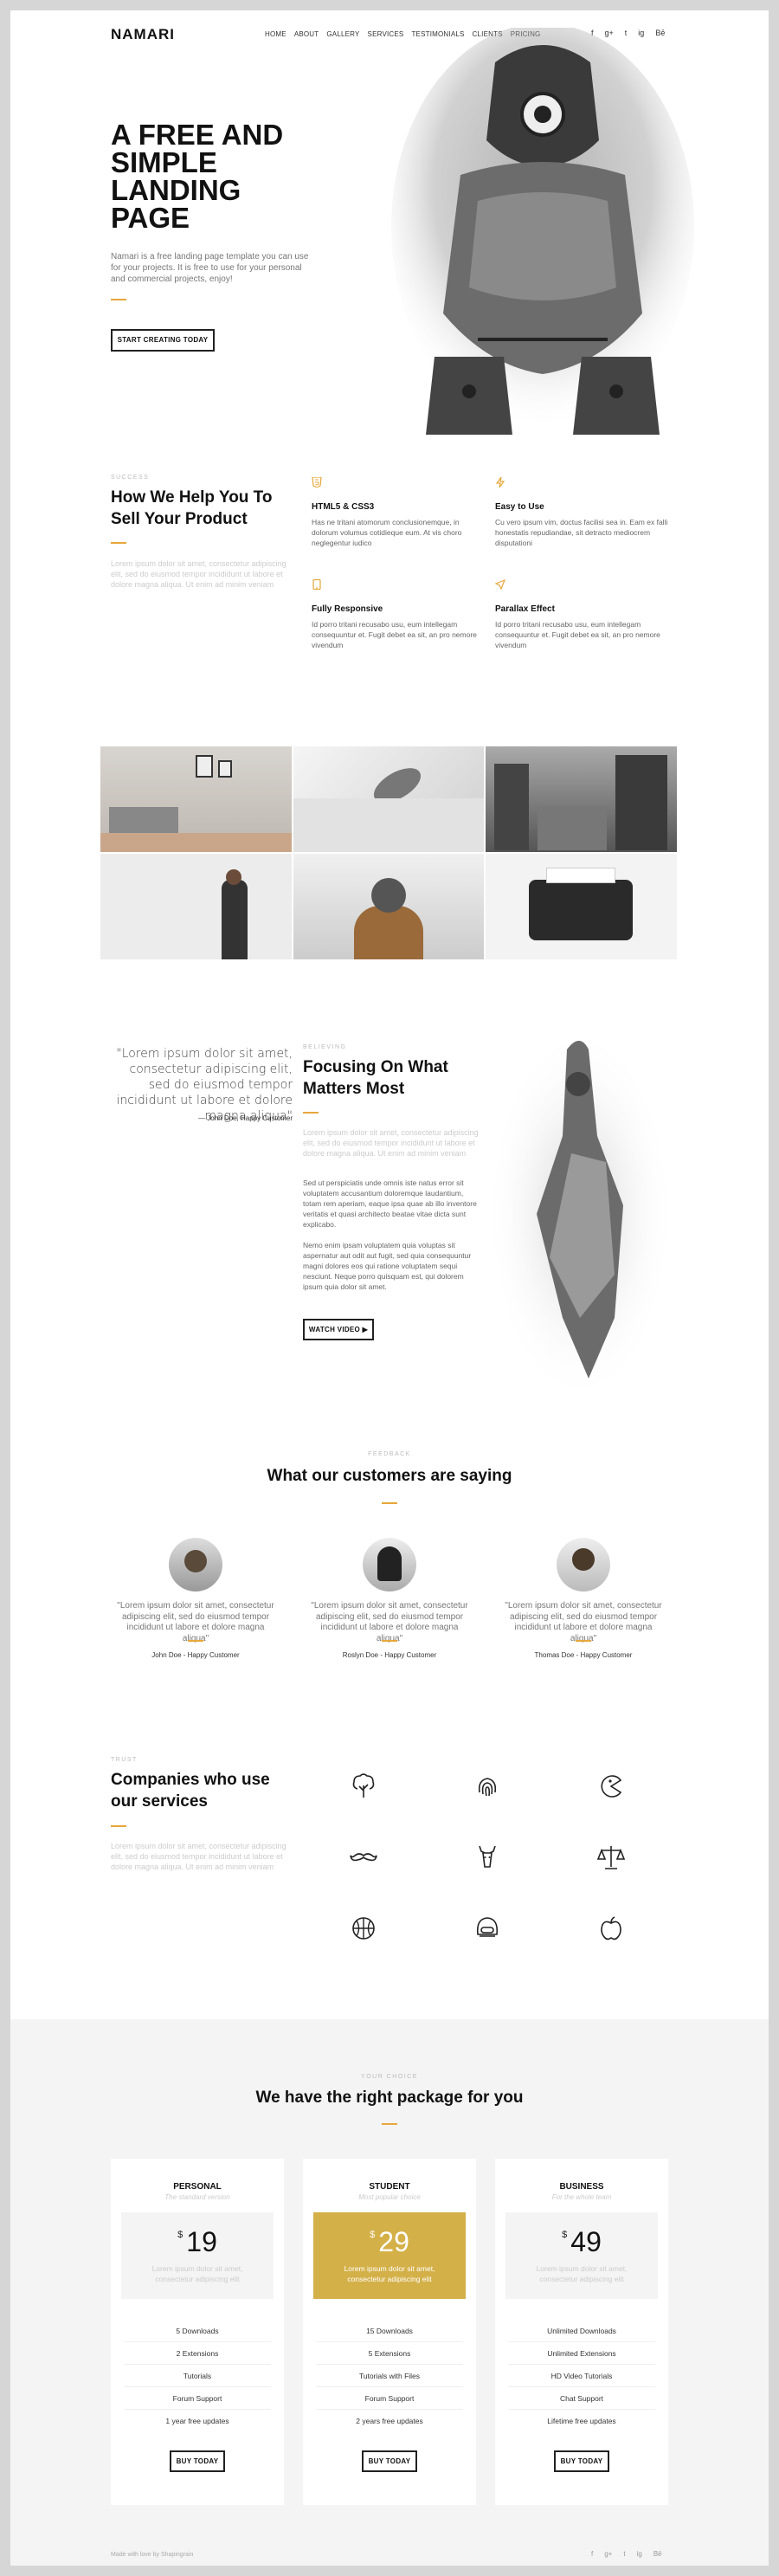 This screenshot has width=779, height=2576. What do you see at coordinates (197, 2197) in the screenshot?
I see `plan-subtitle: The standard version` at bounding box center [197, 2197].